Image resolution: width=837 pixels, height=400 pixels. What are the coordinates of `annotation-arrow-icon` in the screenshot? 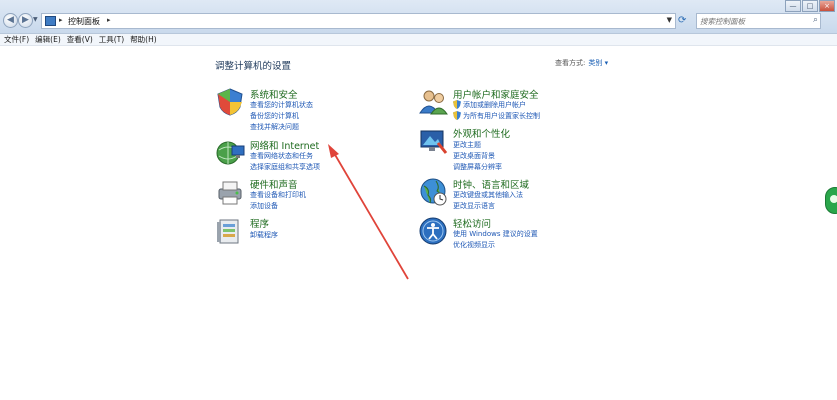 It's located at (368, 212).